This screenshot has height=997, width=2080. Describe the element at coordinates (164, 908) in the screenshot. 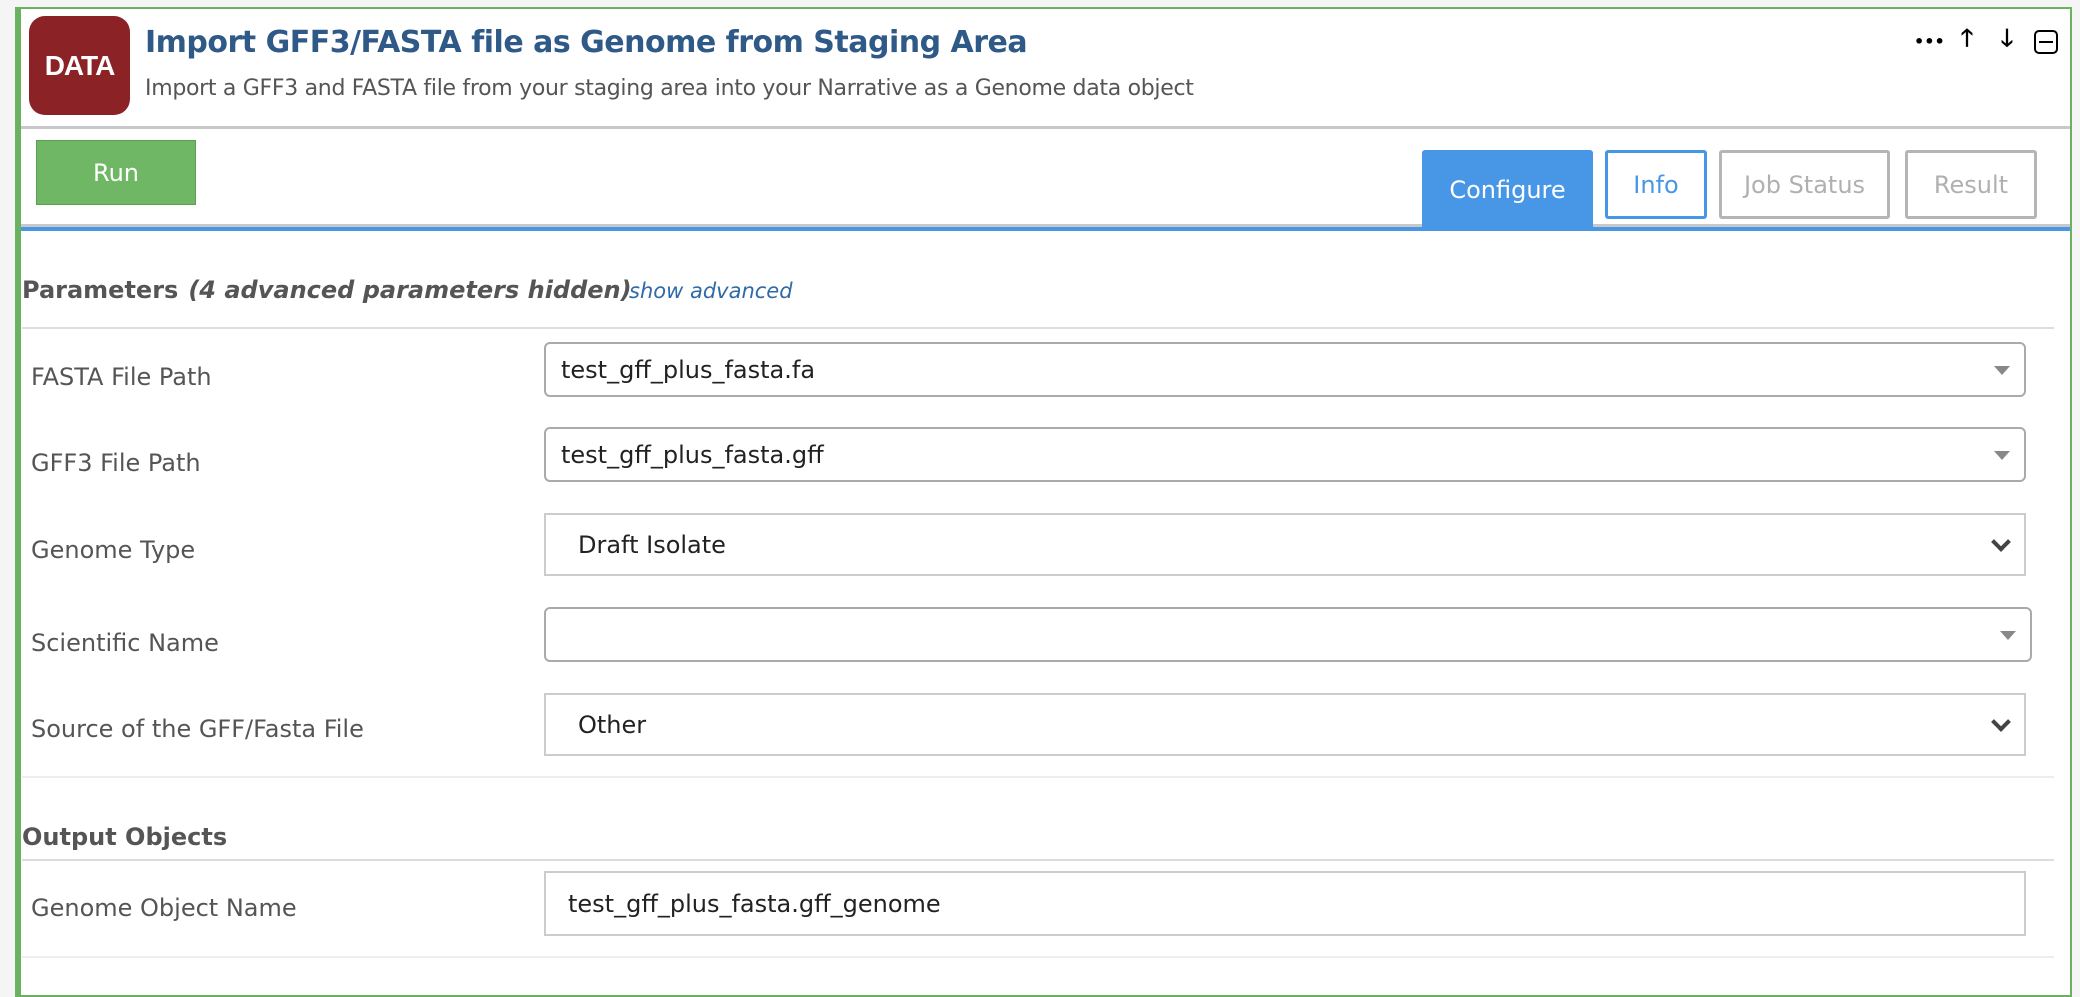

I see `field-label: Genome Object Name` at that location.